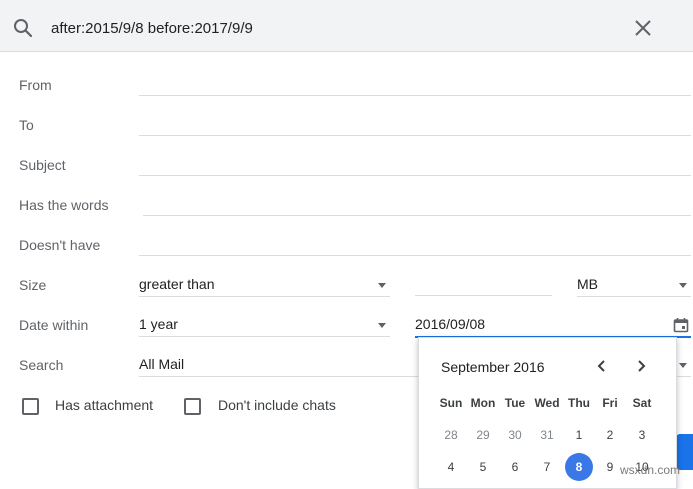  Describe the element at coordinates (579, 467) in the screenshot. I see `calendar-day-selected: 8` at that location.